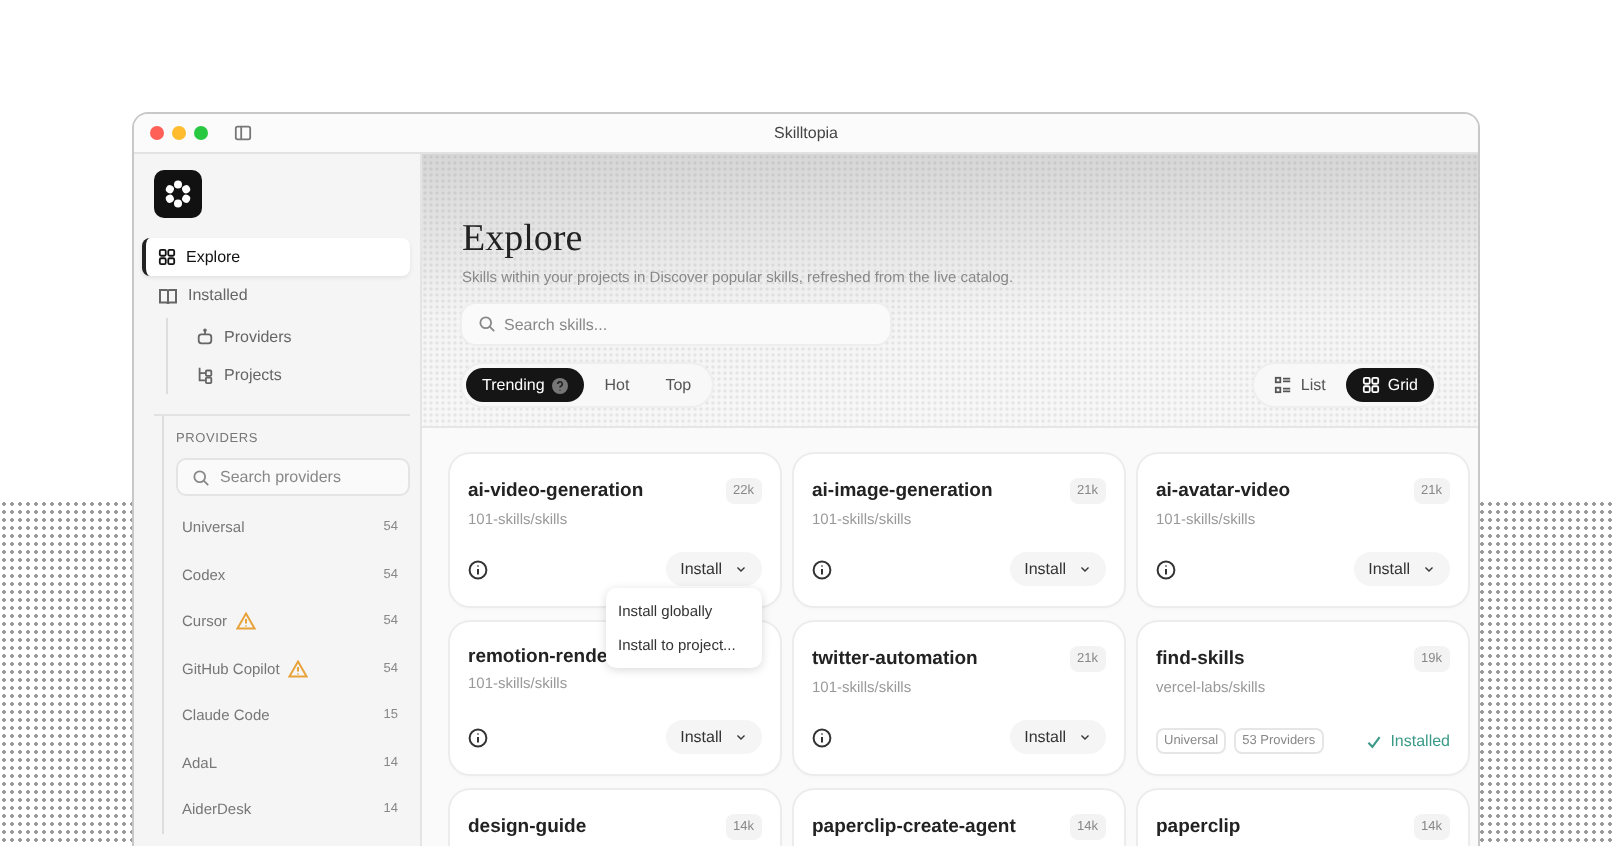 The width and height of the screenshot is (1612, 846). I want to click on nav-item: Projects, so click(295, 375).